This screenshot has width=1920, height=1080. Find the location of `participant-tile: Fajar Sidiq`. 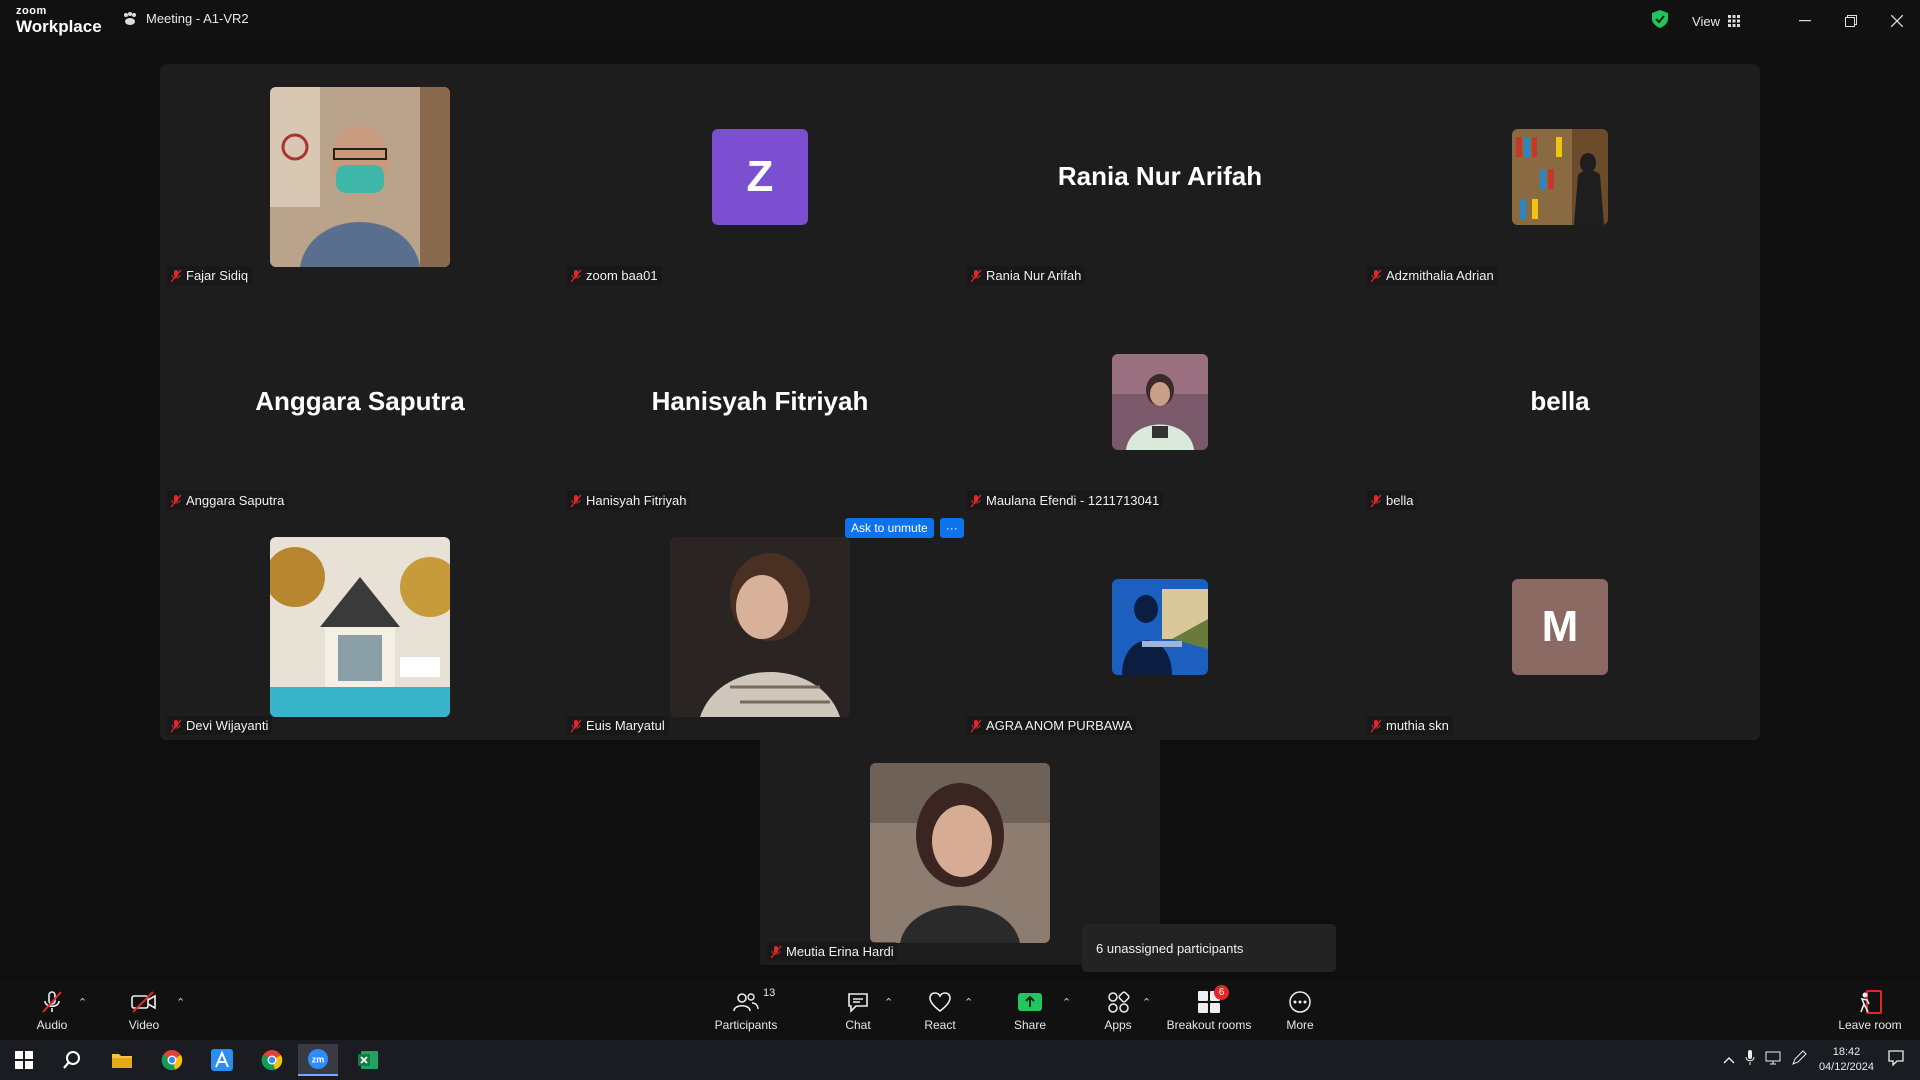

participant-tile: Fajar Sidiq is located at coordinates (360, 176).